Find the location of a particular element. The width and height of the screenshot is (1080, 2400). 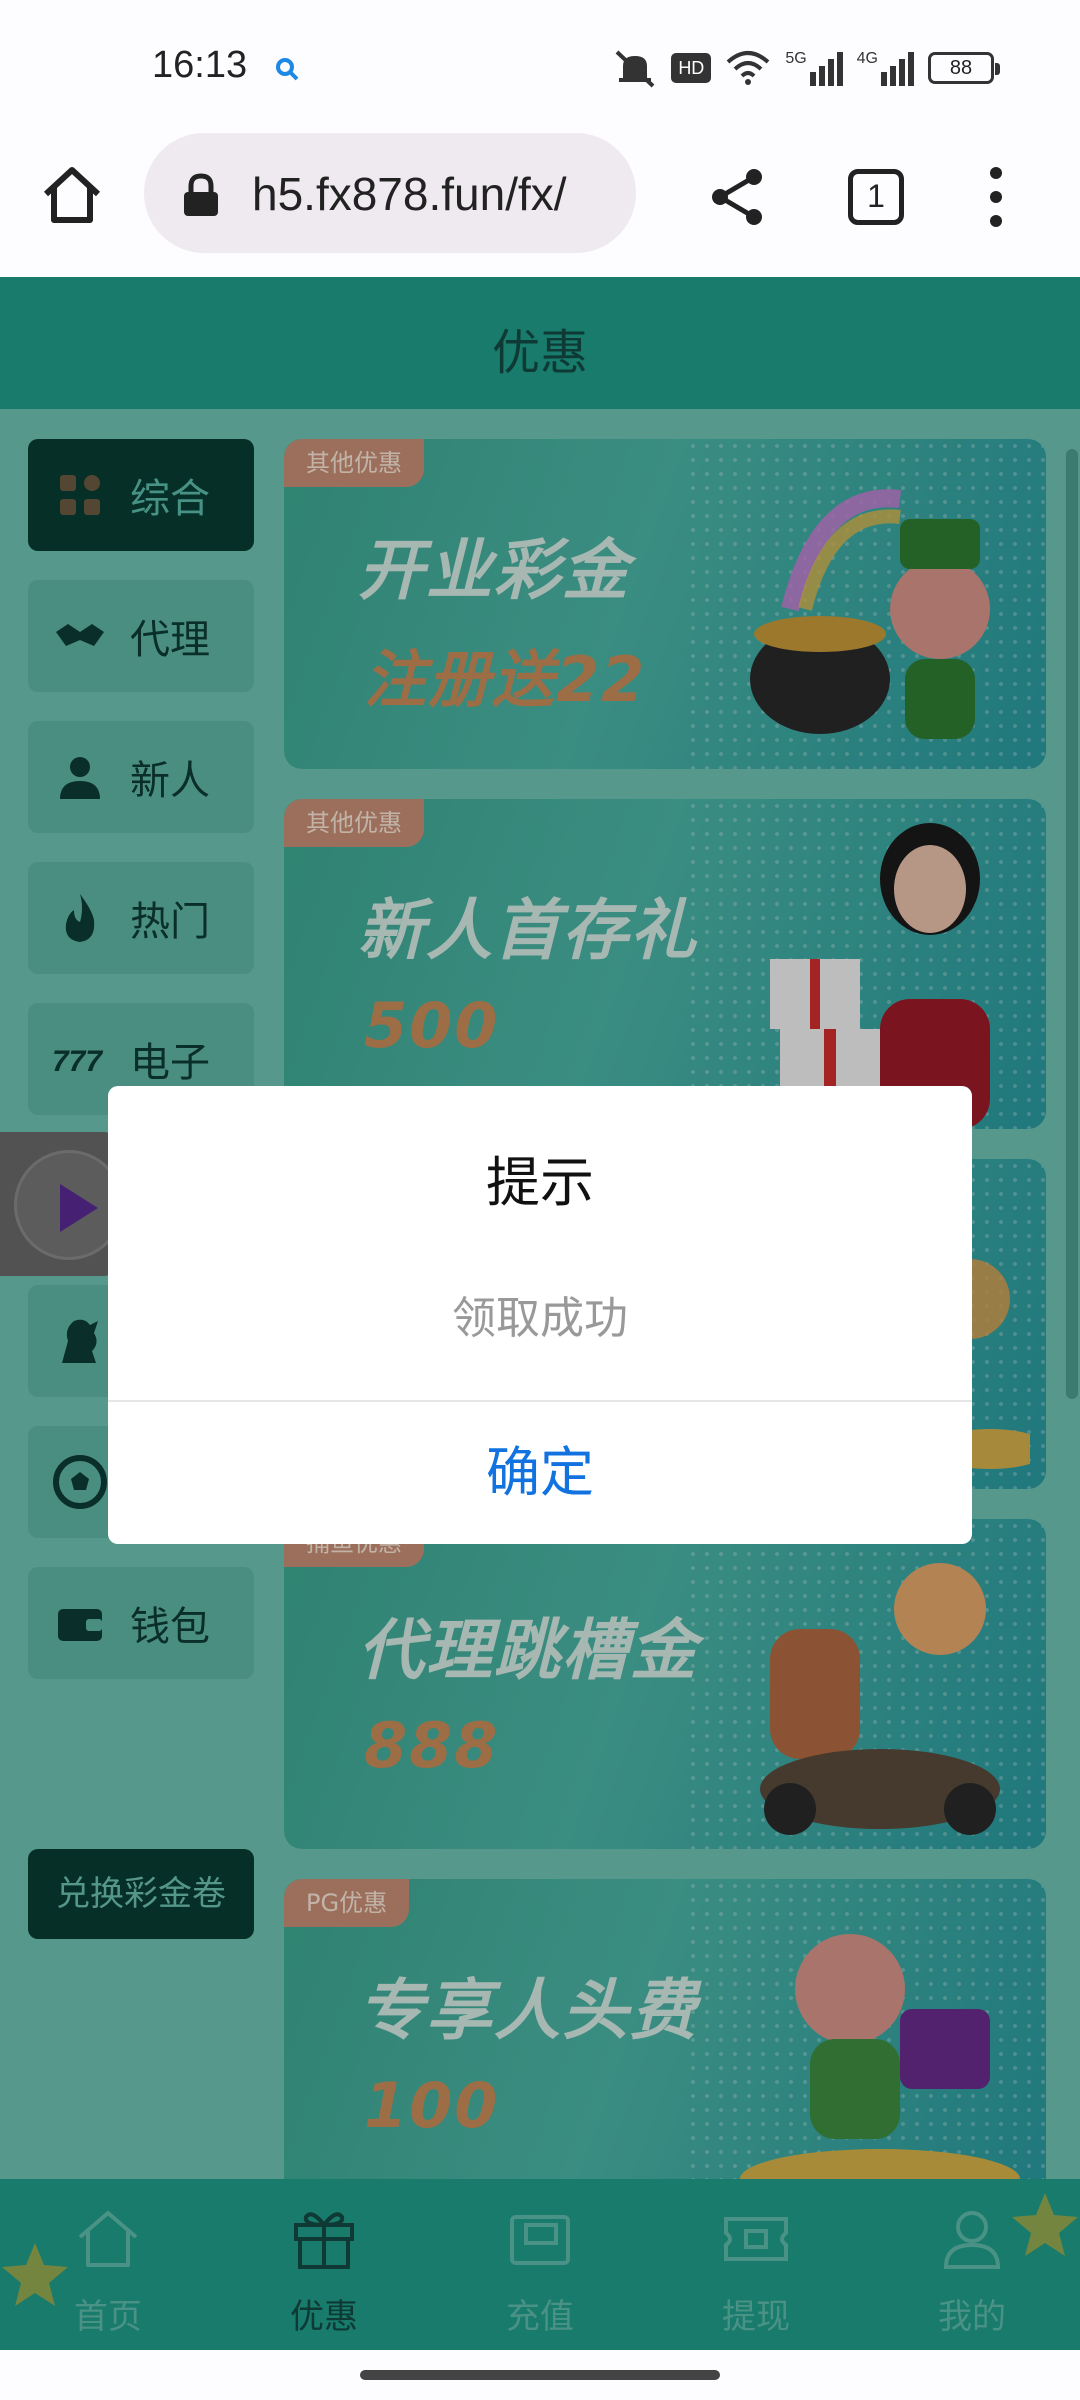

dialog-confirm-button: 确定 is located at coordinates (540, 1473).